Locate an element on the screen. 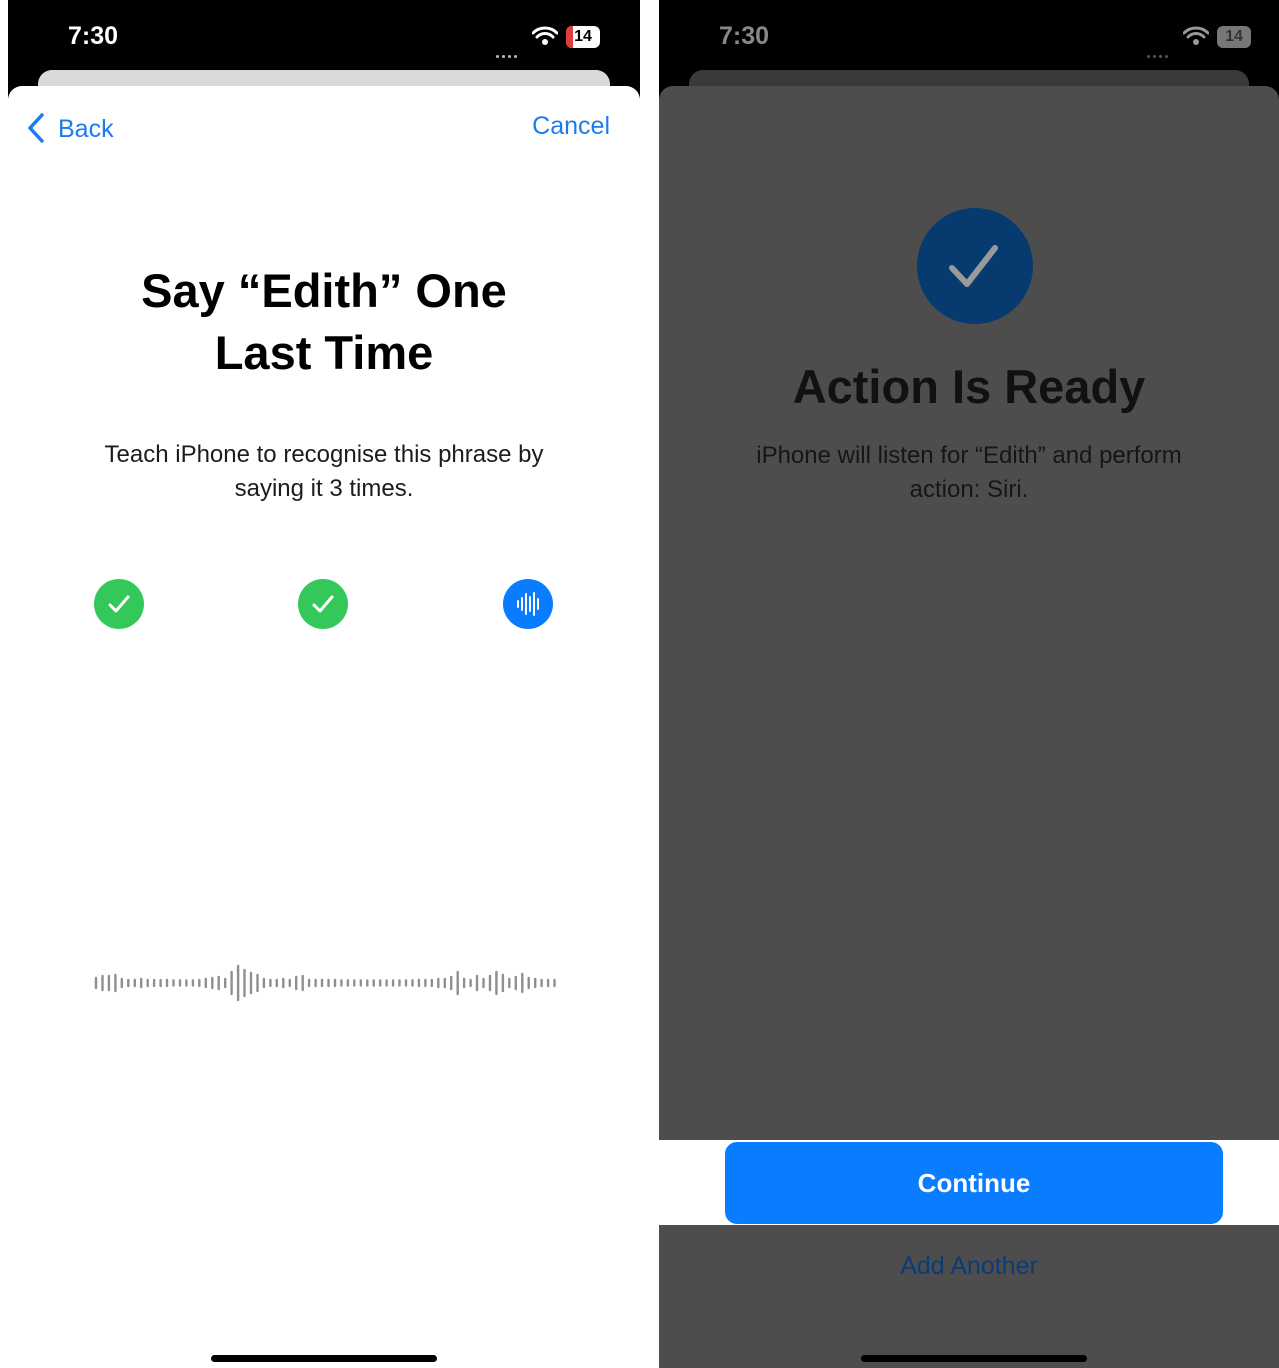  continue-button: Continue is located at coordinates (974, 1183).